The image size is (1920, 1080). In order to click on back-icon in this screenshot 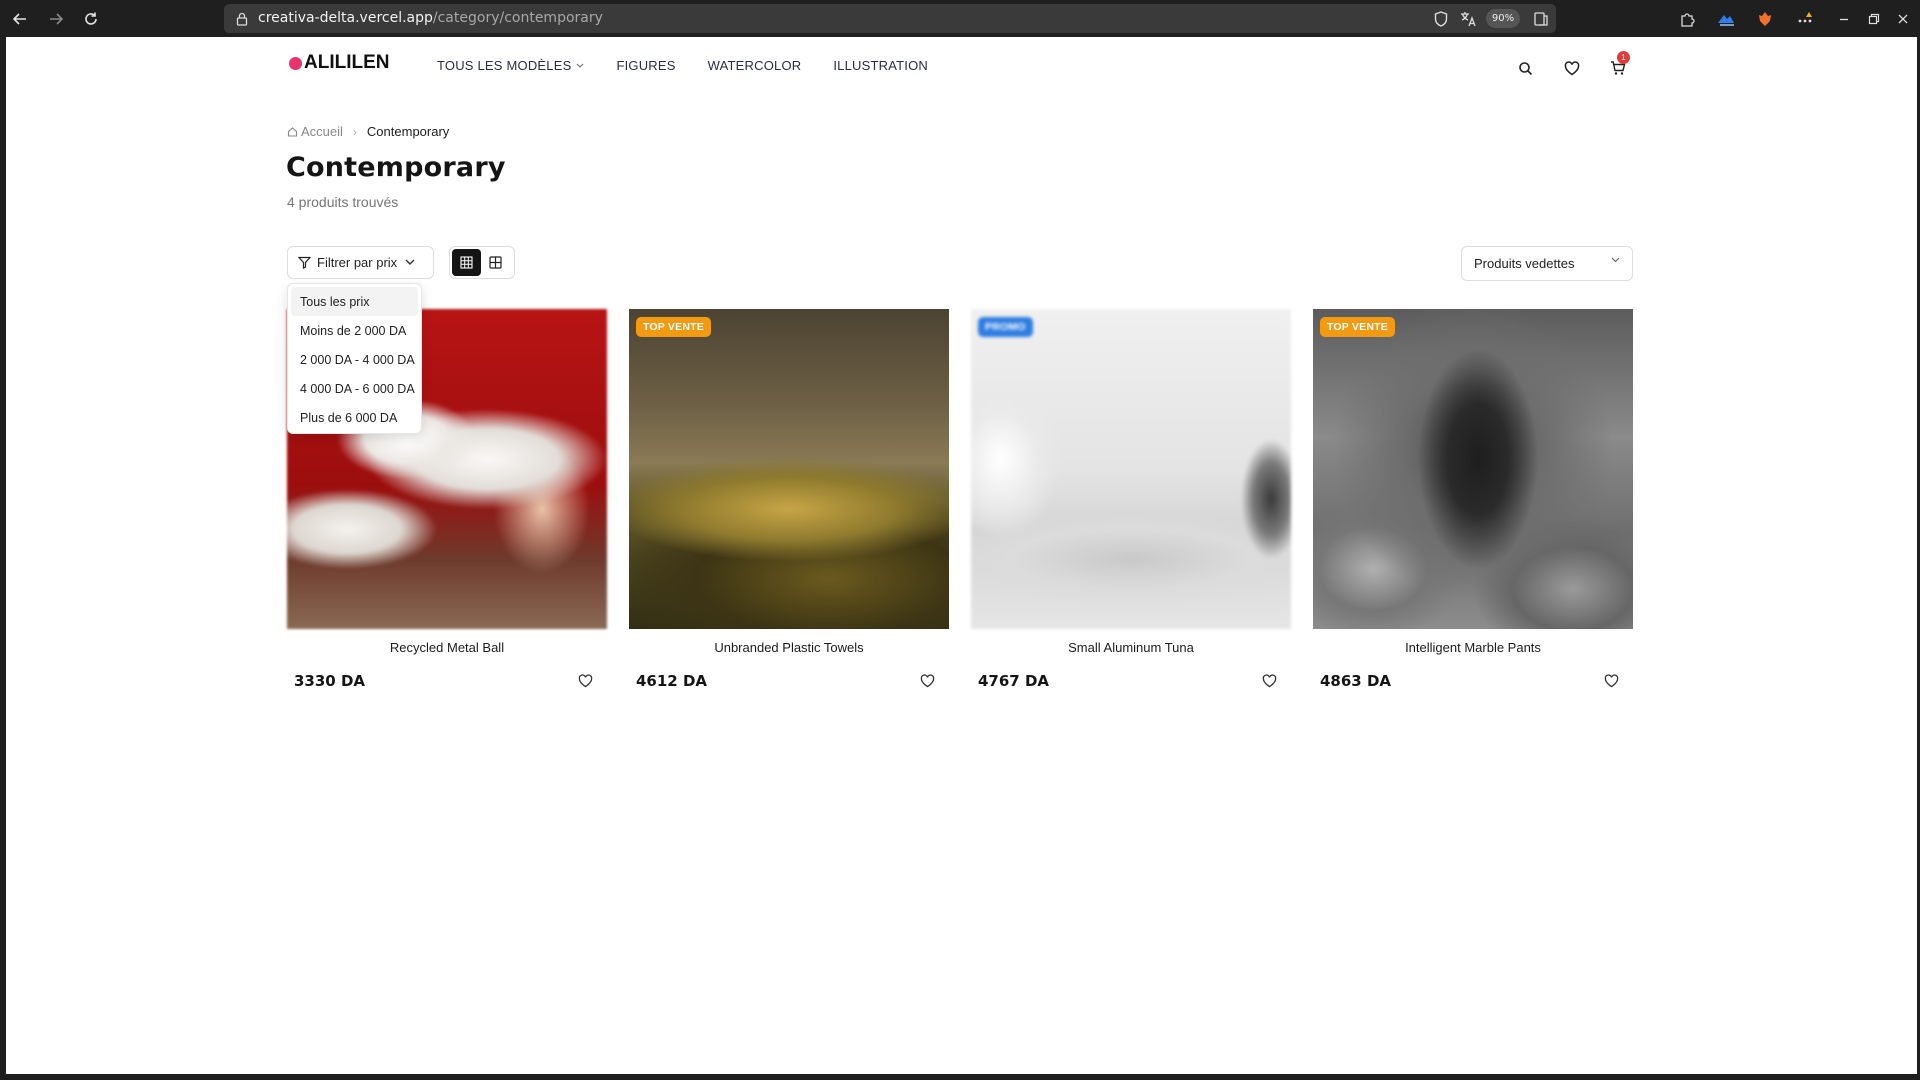, I will do `click(20, 19)`.